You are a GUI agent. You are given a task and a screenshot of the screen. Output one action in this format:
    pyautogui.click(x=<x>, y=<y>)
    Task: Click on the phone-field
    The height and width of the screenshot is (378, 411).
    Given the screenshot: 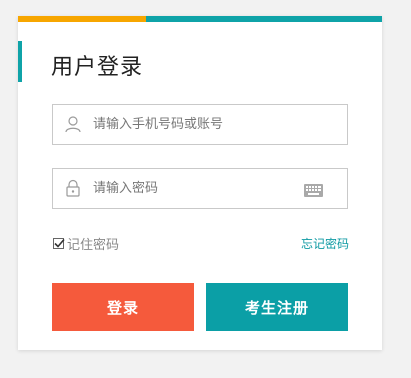 What is the action you would take?
    pyautogui.click(x=200, y=124)
    